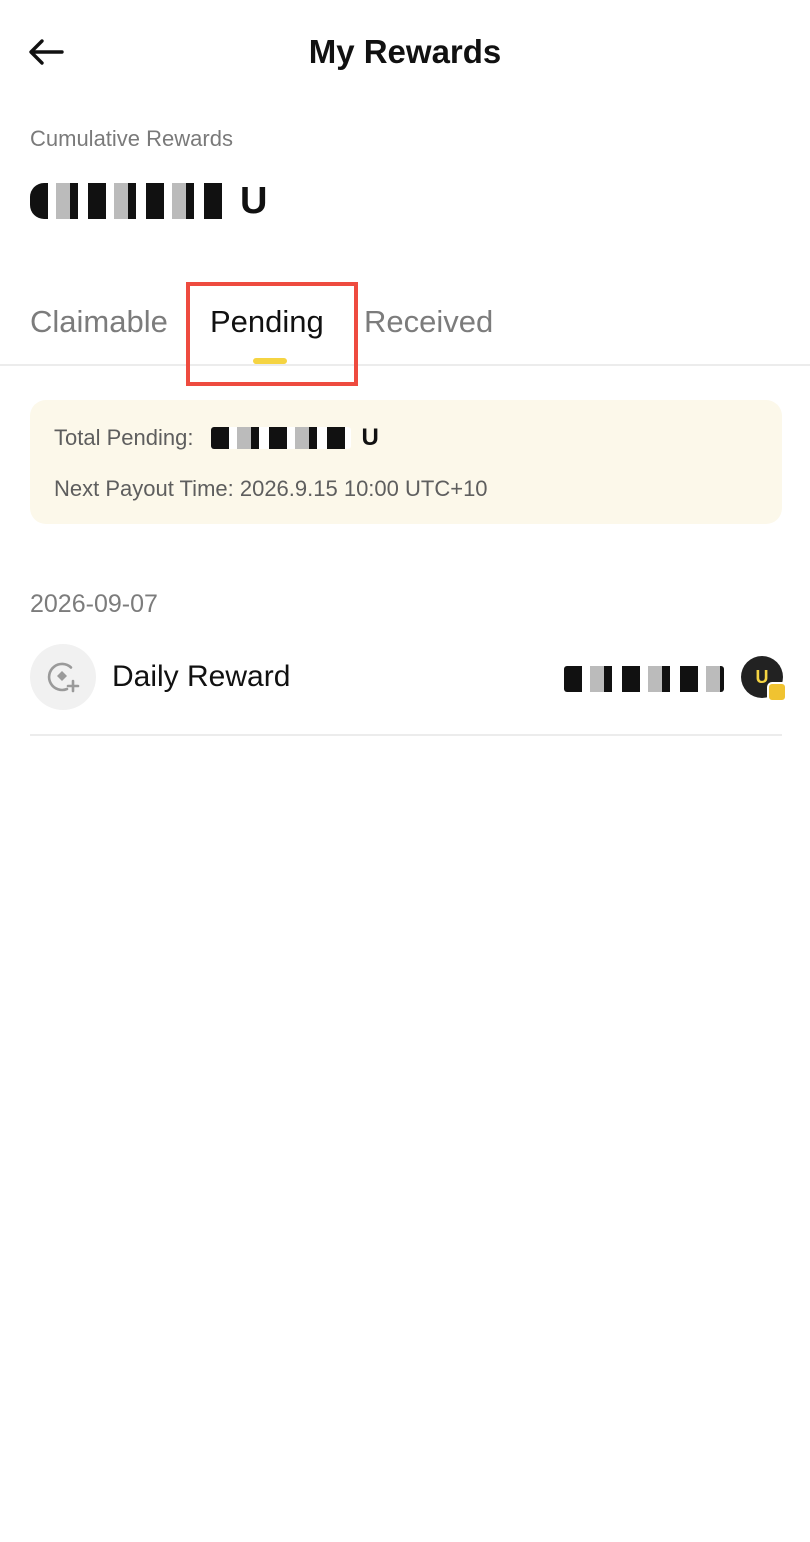 This screenshot has width=810, height=1542. Describe the element at coordinates (270, 361) in the screenshot. I see `active-tab-indicator` at that location.